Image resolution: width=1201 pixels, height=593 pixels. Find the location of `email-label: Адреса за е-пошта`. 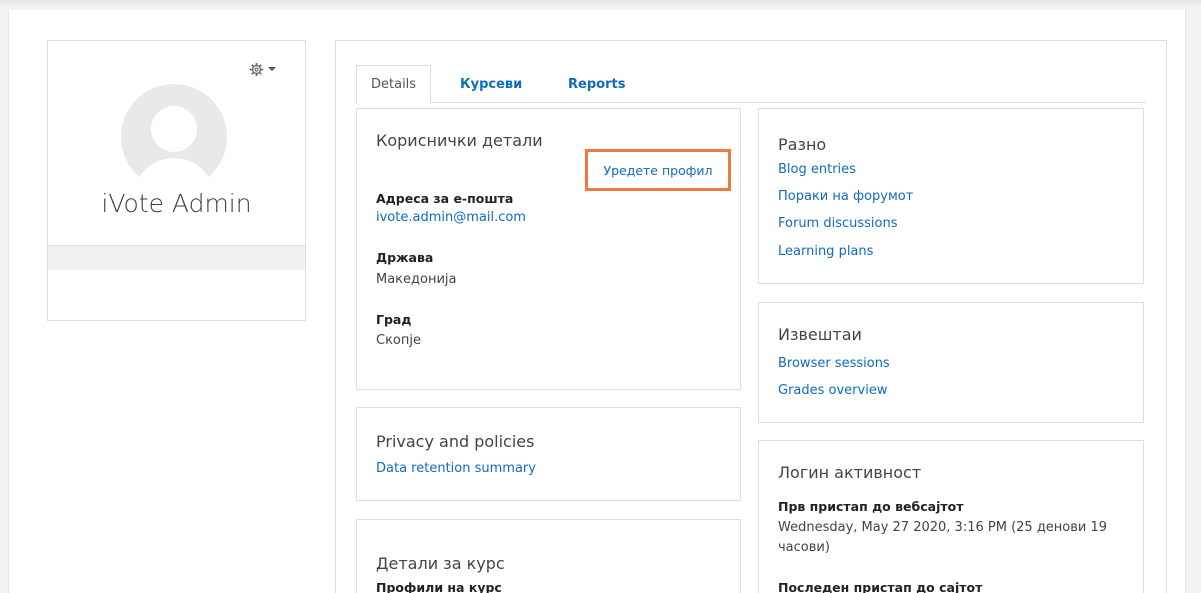

email-label: Адреса за е-пошта is located at coordinates (445, 198).